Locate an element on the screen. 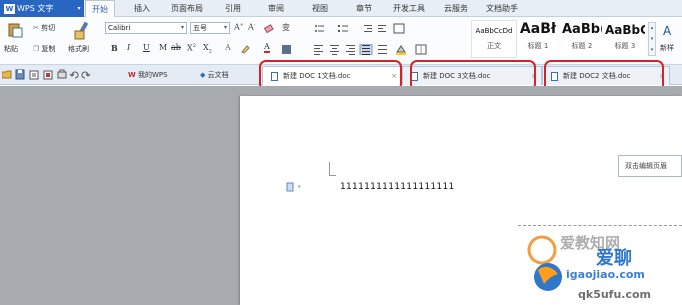 This screenshot has width=682, height=305. quick-access-icons is located at coordinates (46, 74).